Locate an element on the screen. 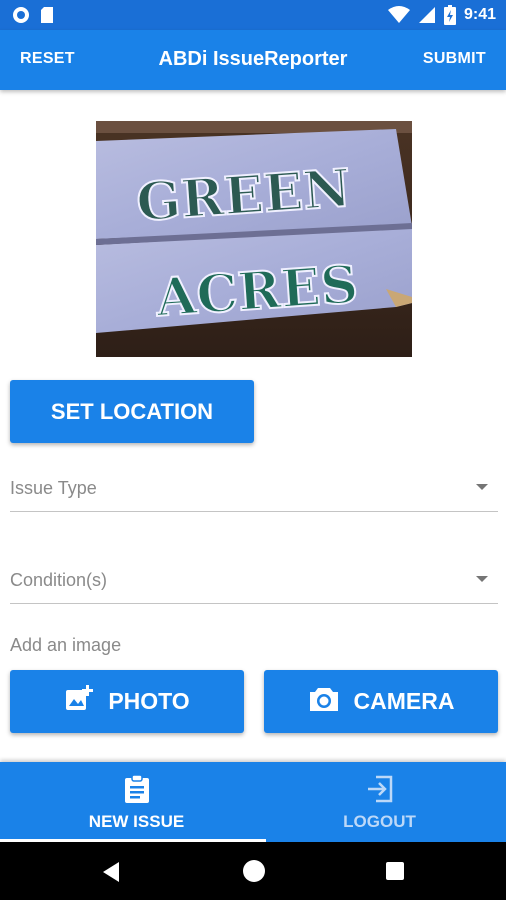 The height and width of the screenshot is (900, 506). status-time: 9:41 is located at coordinates (479, 14).